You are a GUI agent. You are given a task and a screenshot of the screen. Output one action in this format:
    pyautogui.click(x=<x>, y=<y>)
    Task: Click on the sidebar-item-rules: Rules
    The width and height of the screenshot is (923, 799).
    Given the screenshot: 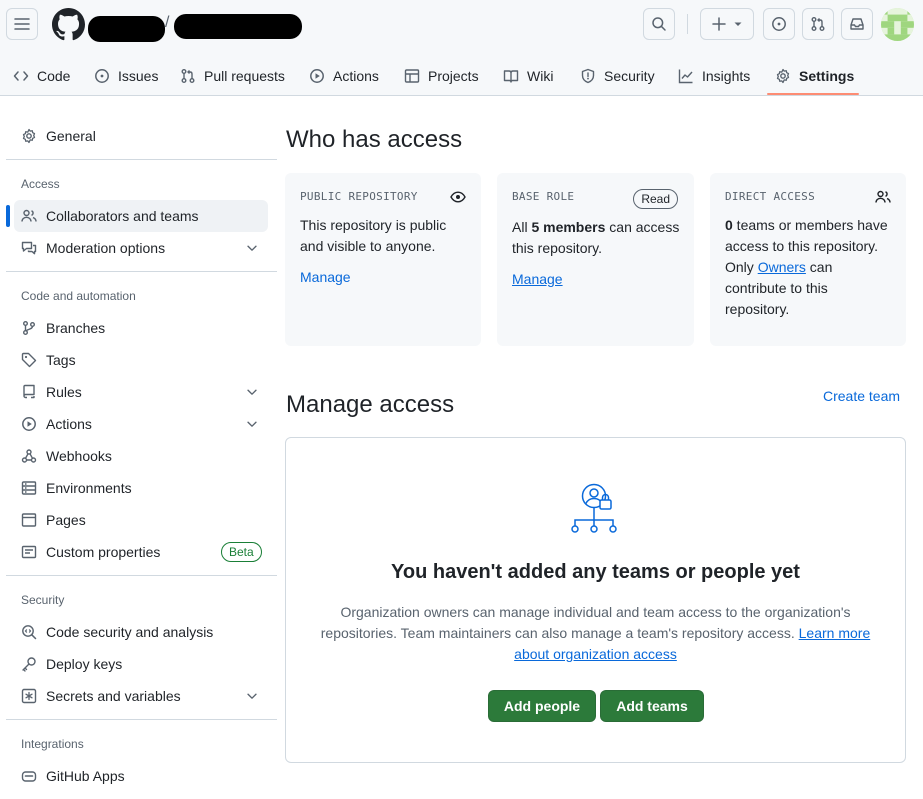 What is the action you would take?
    pyautogui.click(x=141, y=392)
    